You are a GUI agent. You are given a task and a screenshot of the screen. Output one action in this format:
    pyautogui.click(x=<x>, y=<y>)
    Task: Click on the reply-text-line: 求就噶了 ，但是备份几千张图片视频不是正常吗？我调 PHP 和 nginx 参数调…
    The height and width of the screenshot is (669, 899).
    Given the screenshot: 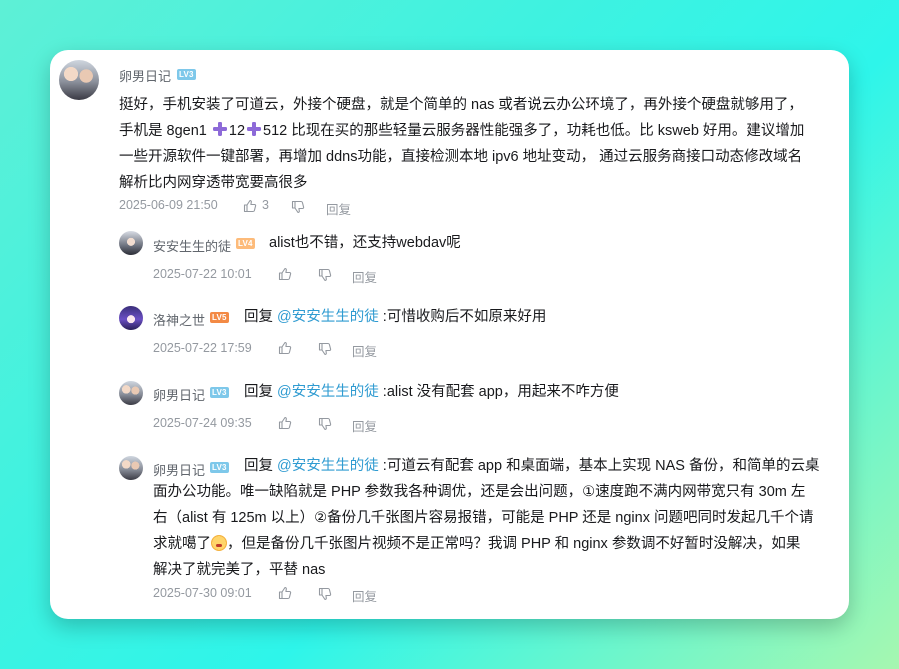 What is the action you would take?
    pyautogui.click(x=498, y=544)
    